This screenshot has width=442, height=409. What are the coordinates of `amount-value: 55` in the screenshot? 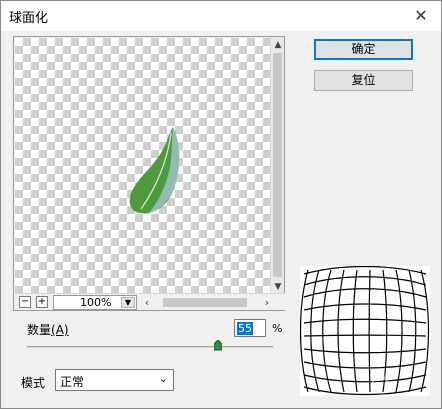 It's located at (245, 328).